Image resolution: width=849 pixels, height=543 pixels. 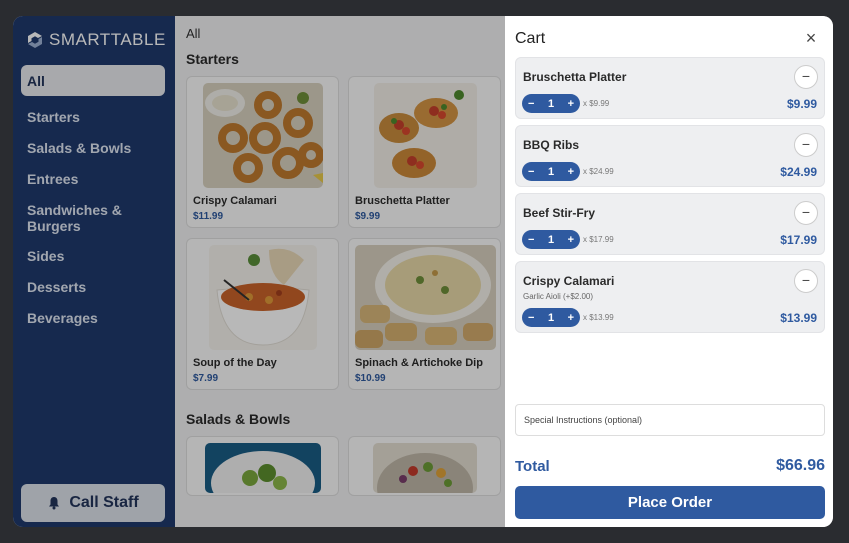 I want to click on line-total: $13.99, so click(x=798, y=318).